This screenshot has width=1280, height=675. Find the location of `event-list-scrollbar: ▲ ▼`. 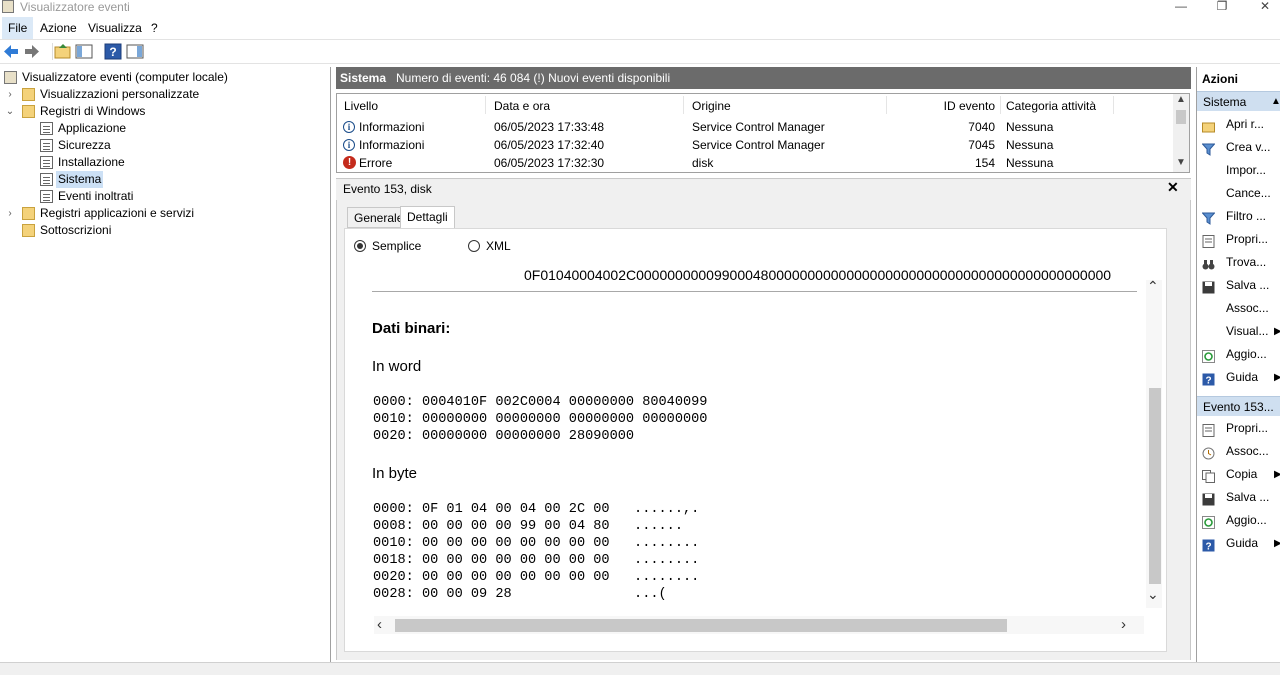

event-list-scrollbar: ▲ ▼ is located at coordinates (1181, 133).